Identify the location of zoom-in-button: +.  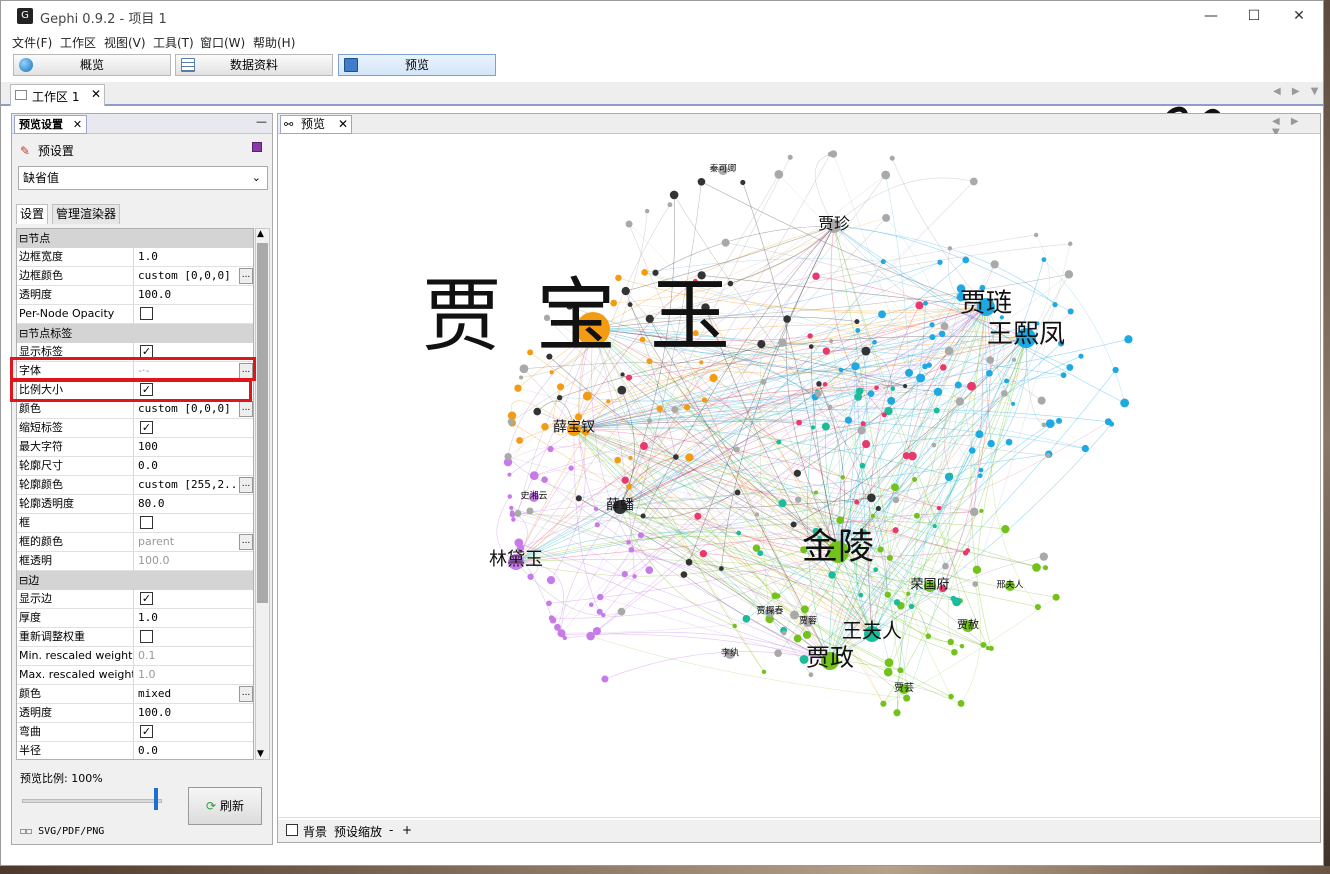
(407, 830).